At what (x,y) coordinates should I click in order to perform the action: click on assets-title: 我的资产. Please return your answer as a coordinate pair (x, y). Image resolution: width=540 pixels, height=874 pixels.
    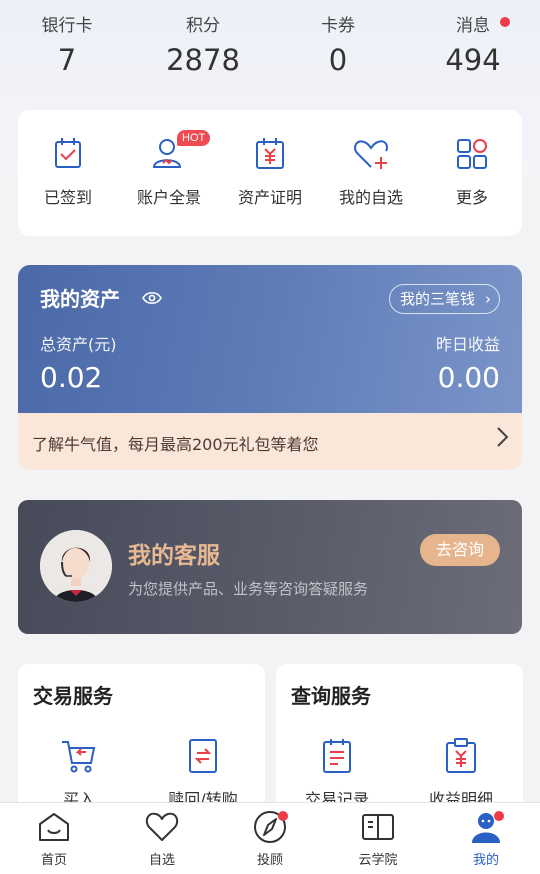
    Looking at the image, I should click on (80, 299).